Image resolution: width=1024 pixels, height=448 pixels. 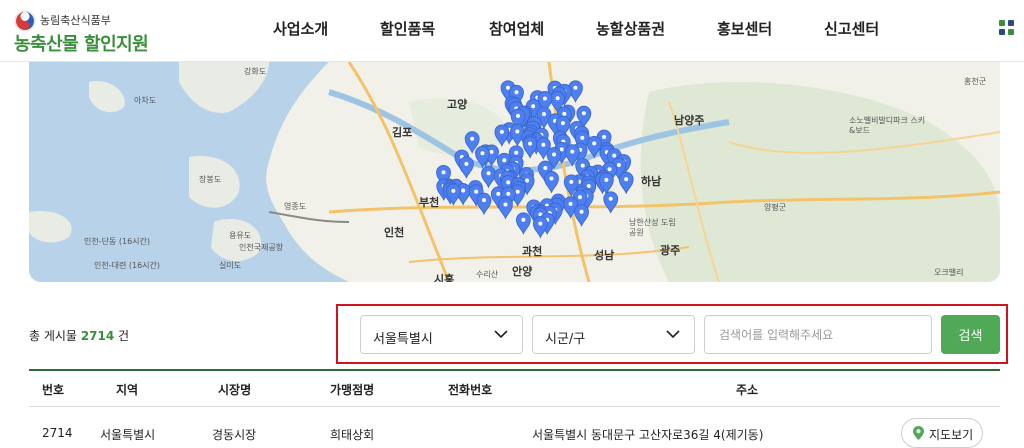 What do you see at coordinates (255, 71) in the screenshot?
I see `map-label-ganghwa: 강화도` at bounding box center [255, 71].